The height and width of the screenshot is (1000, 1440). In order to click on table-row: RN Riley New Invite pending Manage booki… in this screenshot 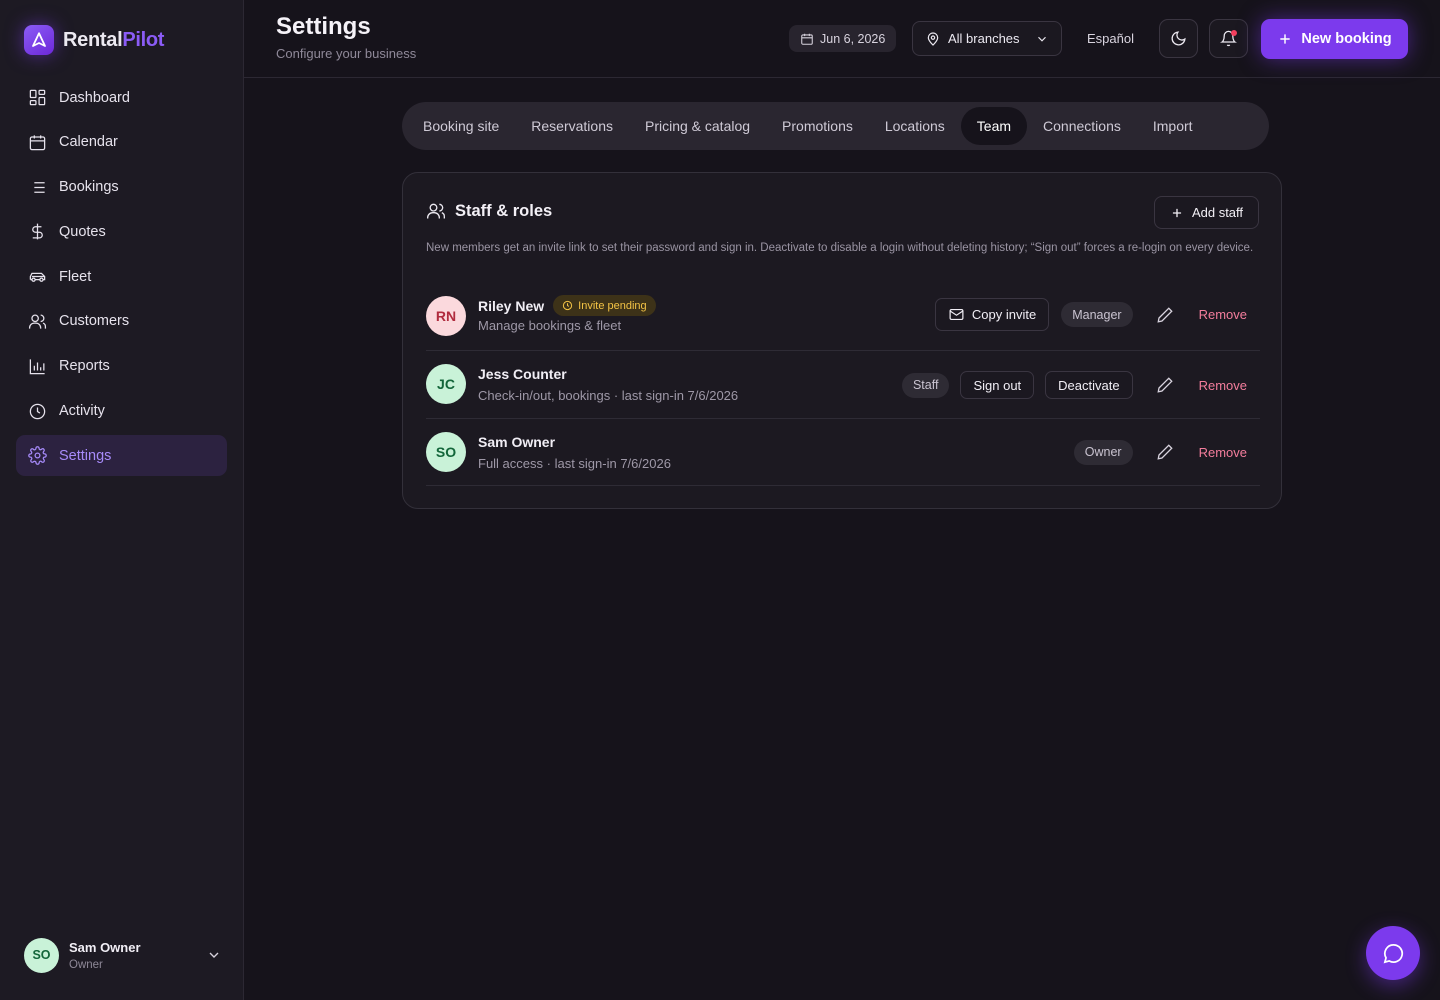, I will do `click(843, 319)`.